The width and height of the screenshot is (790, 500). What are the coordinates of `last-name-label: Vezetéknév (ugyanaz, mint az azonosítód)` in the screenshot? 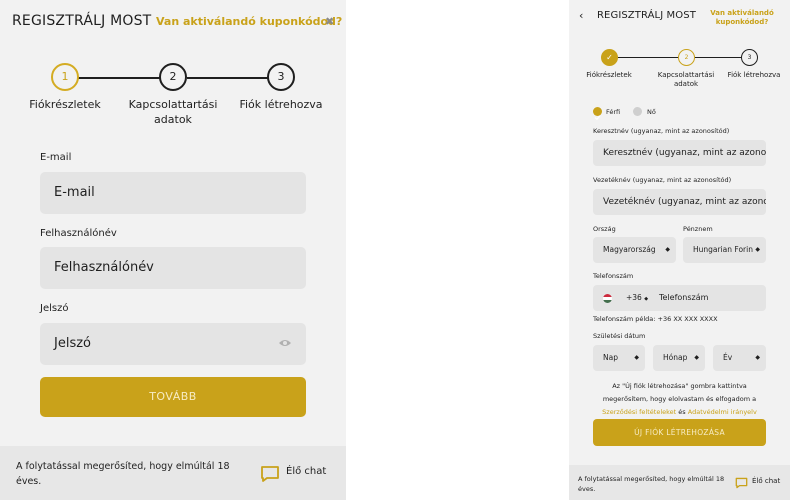 It's located at (662, 180).